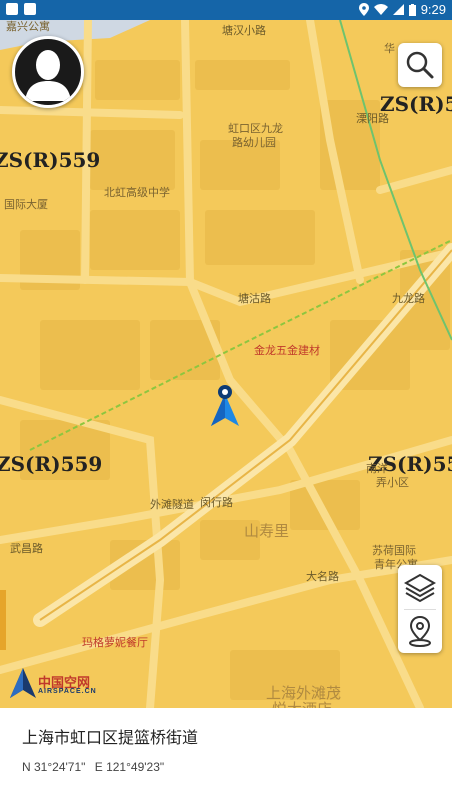  What do you see at coordinates (48, 75) in the screenshot?
I see `user-avatar-icon` at bounding box center [48, 75].